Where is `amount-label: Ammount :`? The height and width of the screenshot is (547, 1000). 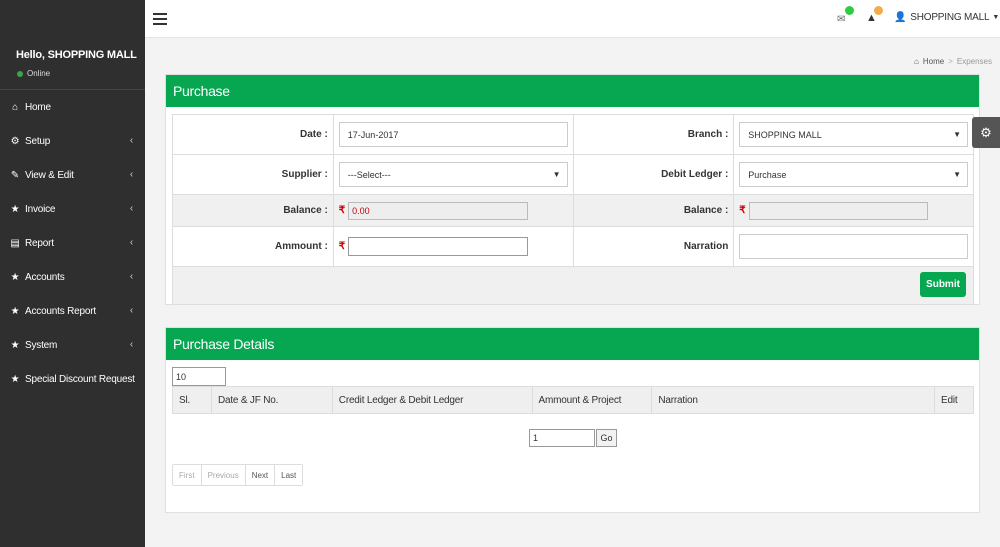 amount-label: Ammount : is located at coordinates (253, 246).